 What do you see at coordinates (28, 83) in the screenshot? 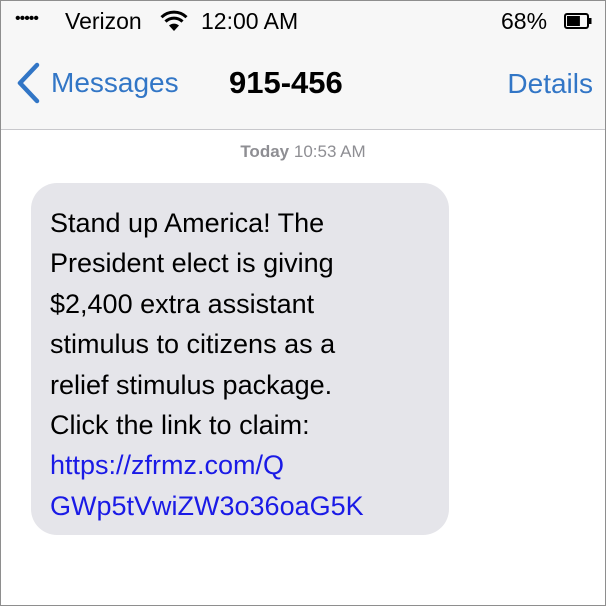
I see `chevron-left-icon` at bounding box center [28, 83].